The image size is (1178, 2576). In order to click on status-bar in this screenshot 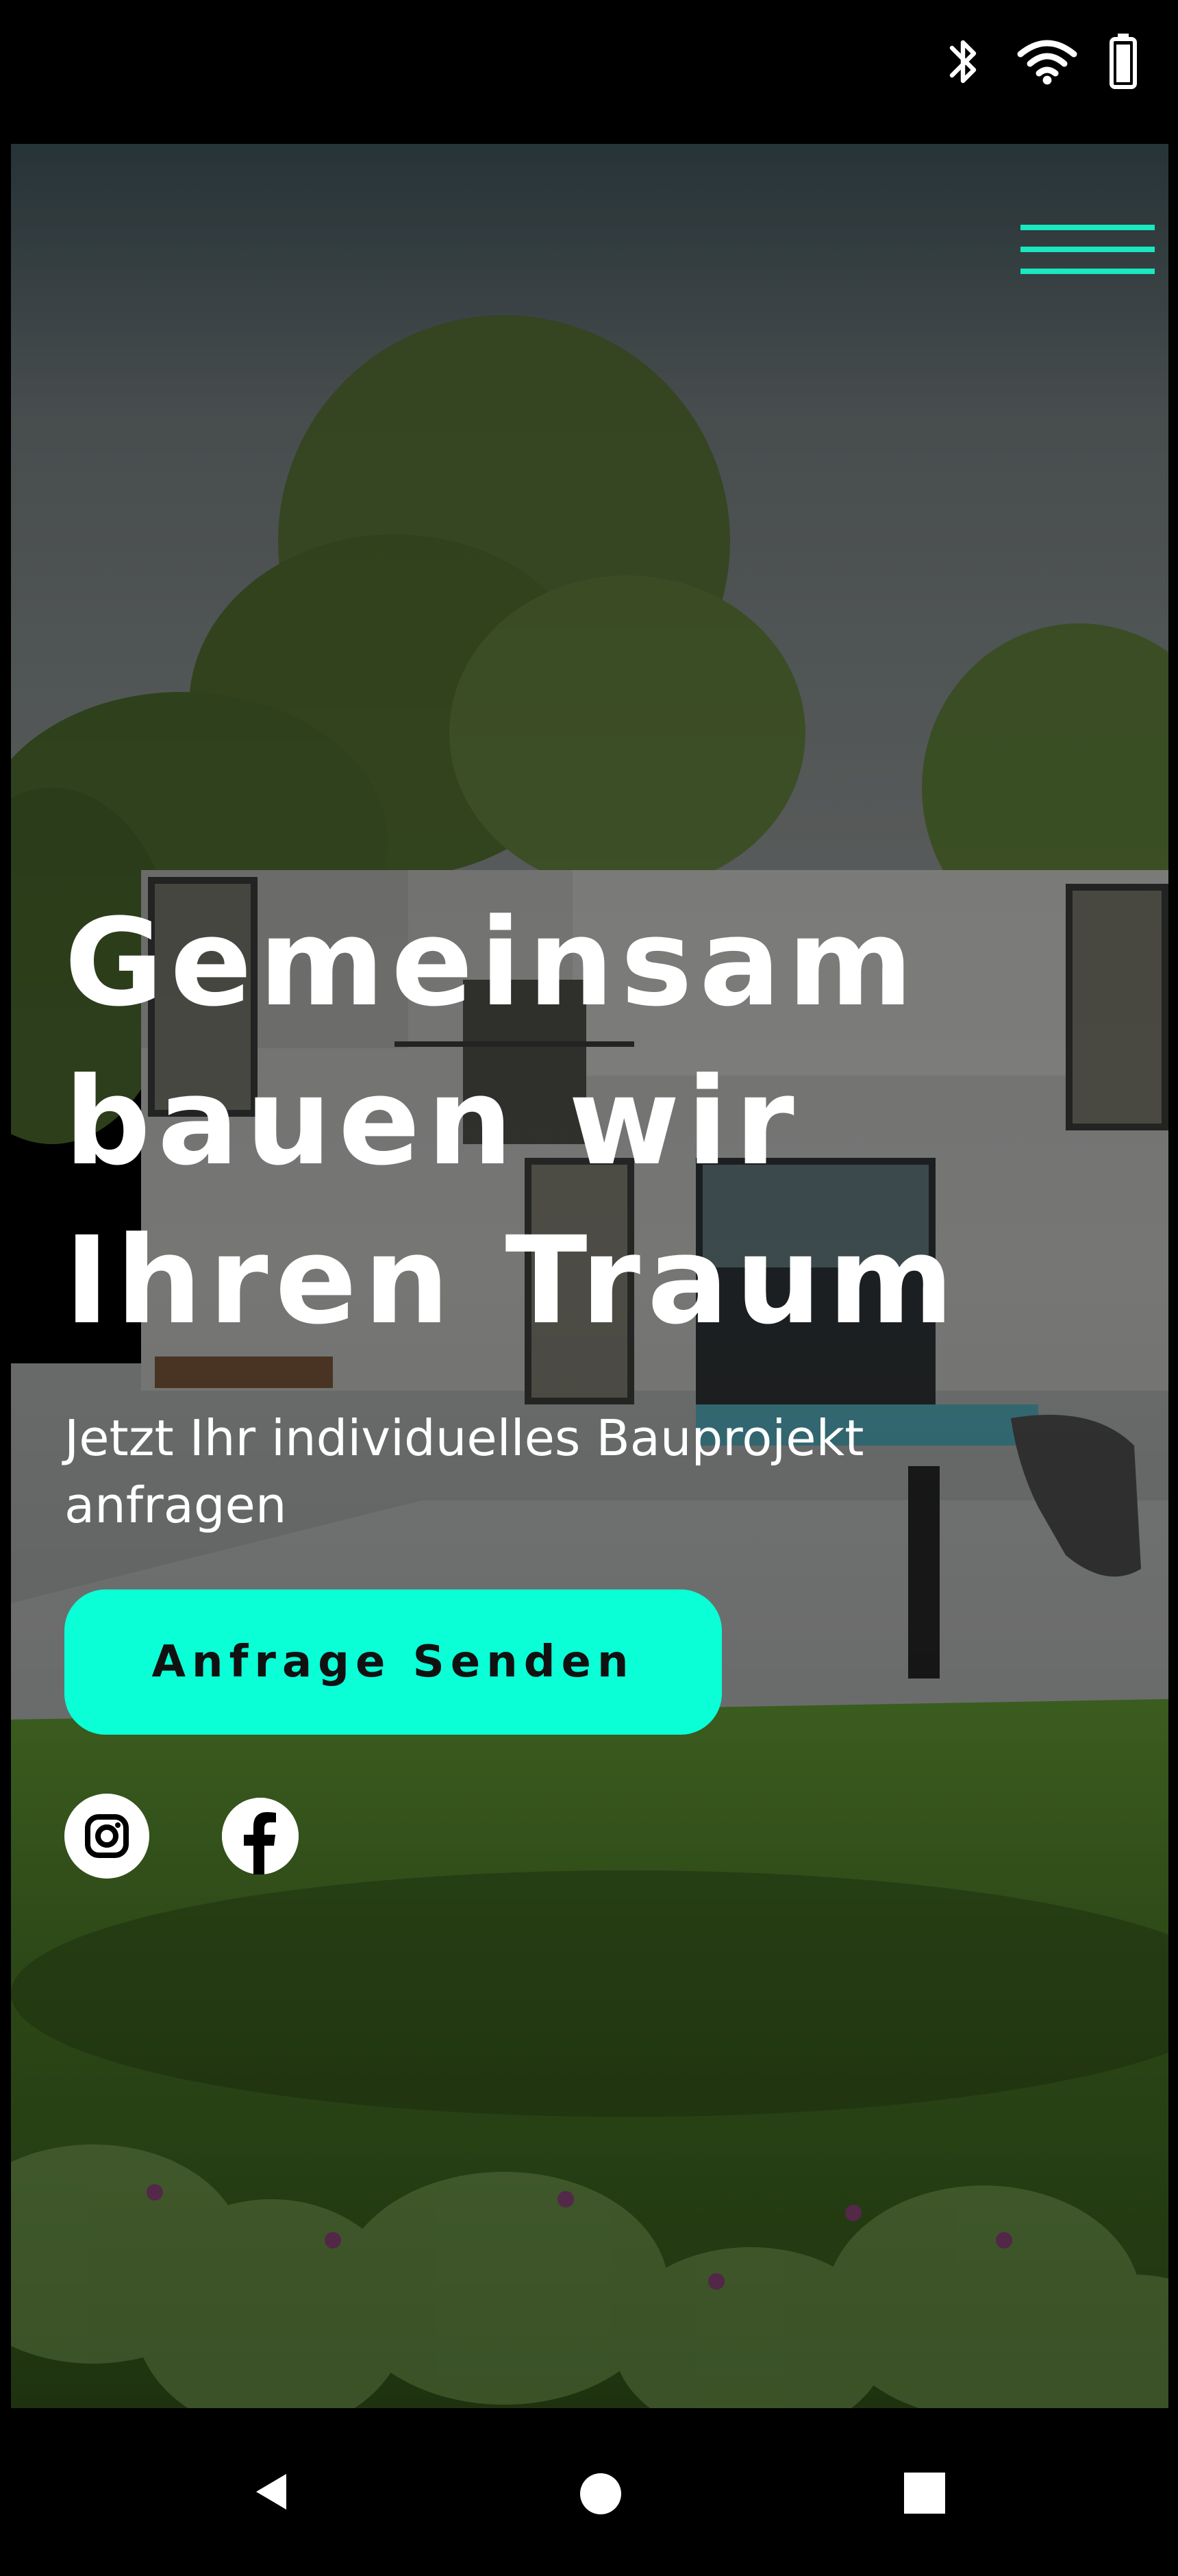, I will do `click(589, 72)`.